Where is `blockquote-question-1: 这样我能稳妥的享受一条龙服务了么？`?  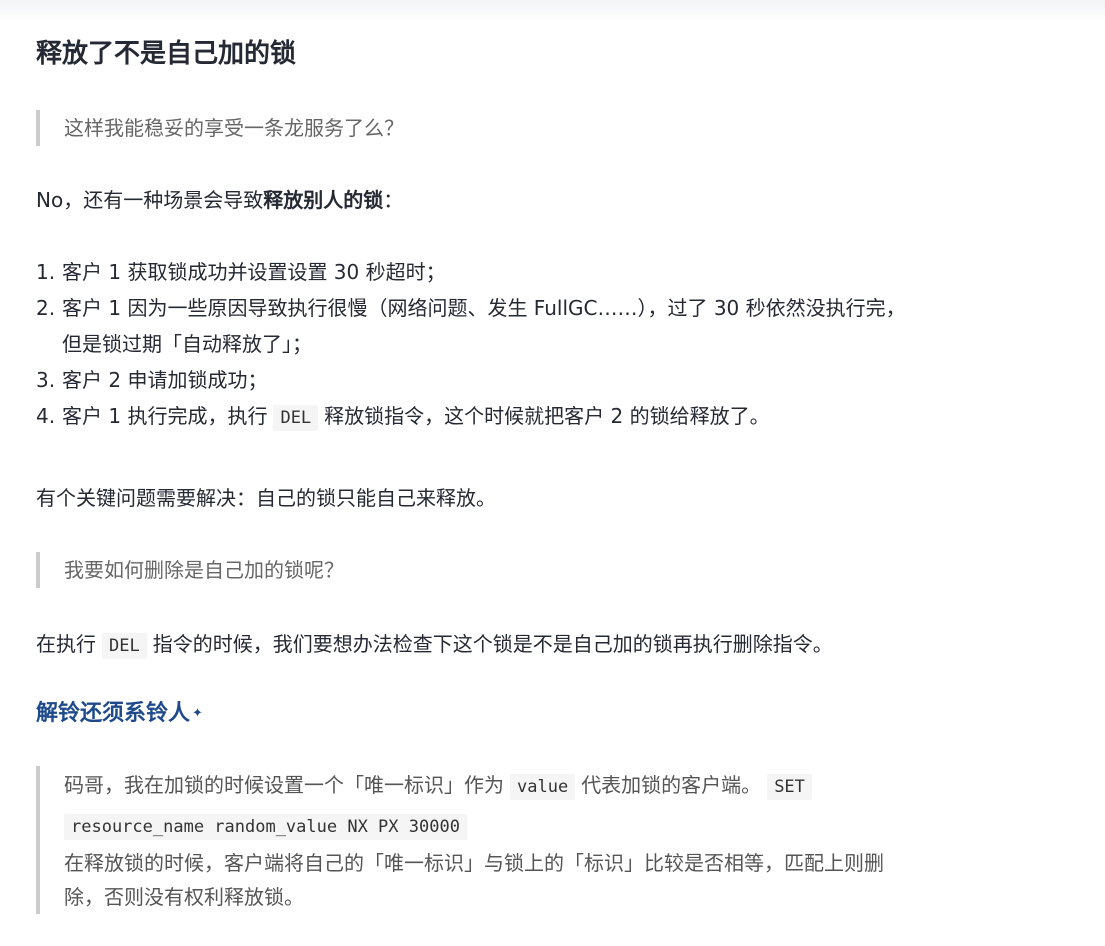 blockquote-question-1: 这样我能稳妥的享受一条龙服务了么？ is located at coordinates (220, 128).